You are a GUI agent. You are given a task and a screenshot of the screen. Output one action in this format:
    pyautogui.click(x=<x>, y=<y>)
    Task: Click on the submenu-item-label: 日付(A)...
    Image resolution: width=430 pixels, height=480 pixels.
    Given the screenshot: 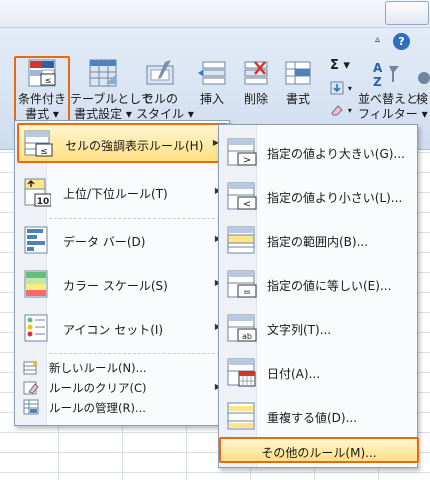 What is the action you would take?
    pyautogui.click(x=294, y=374)
    